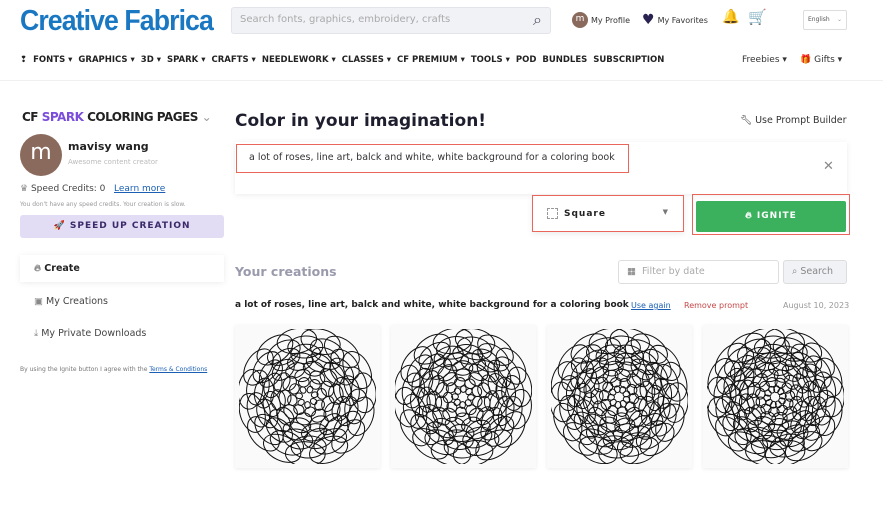 The width and height of the screenshot is (883, 510). I want to click on prompt-builder-label: Use Prompt Builder, so click(801, 120).